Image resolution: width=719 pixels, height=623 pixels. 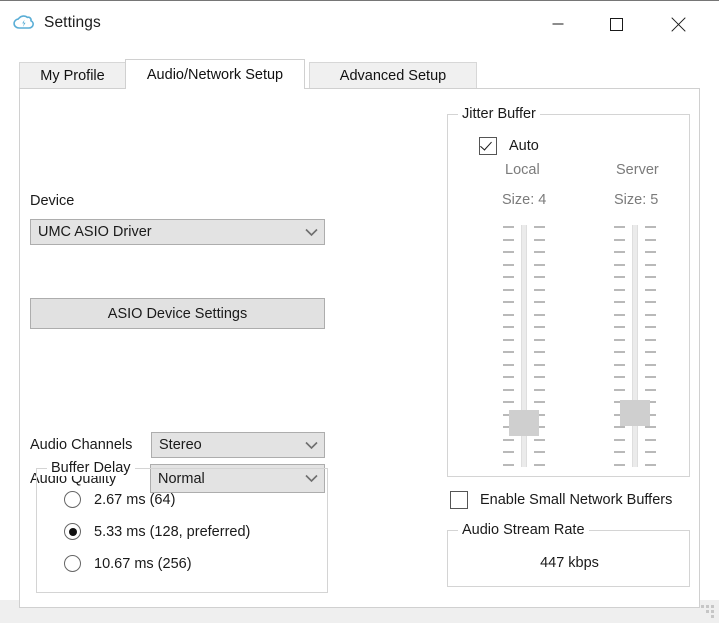 What do you see at coordinates (637, 170) in the screenshot?
I see `jitter-buffer-server-label: Server` at bounding box center [637, 170].